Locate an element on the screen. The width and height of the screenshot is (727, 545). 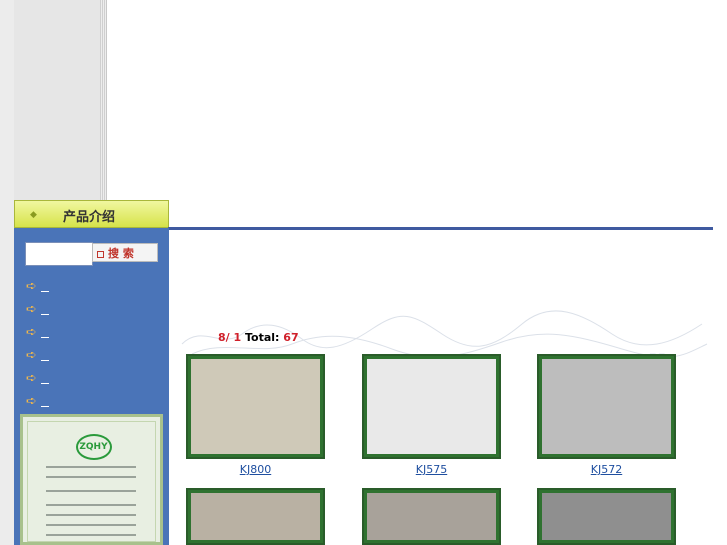
quality-certificate-image: ZQHY is located at coordinates (91, 479).